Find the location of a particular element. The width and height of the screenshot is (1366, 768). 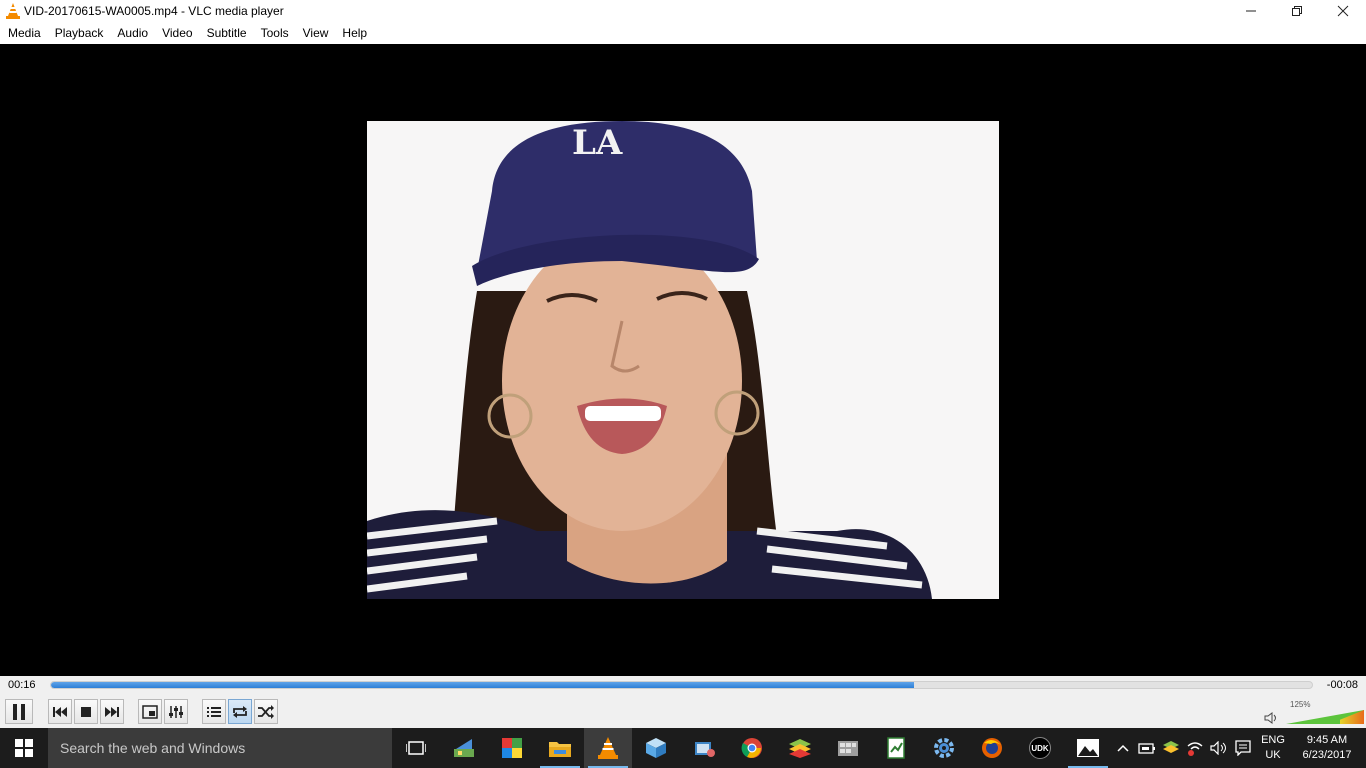

fullscreen-button is located at coordinates (150, 711).